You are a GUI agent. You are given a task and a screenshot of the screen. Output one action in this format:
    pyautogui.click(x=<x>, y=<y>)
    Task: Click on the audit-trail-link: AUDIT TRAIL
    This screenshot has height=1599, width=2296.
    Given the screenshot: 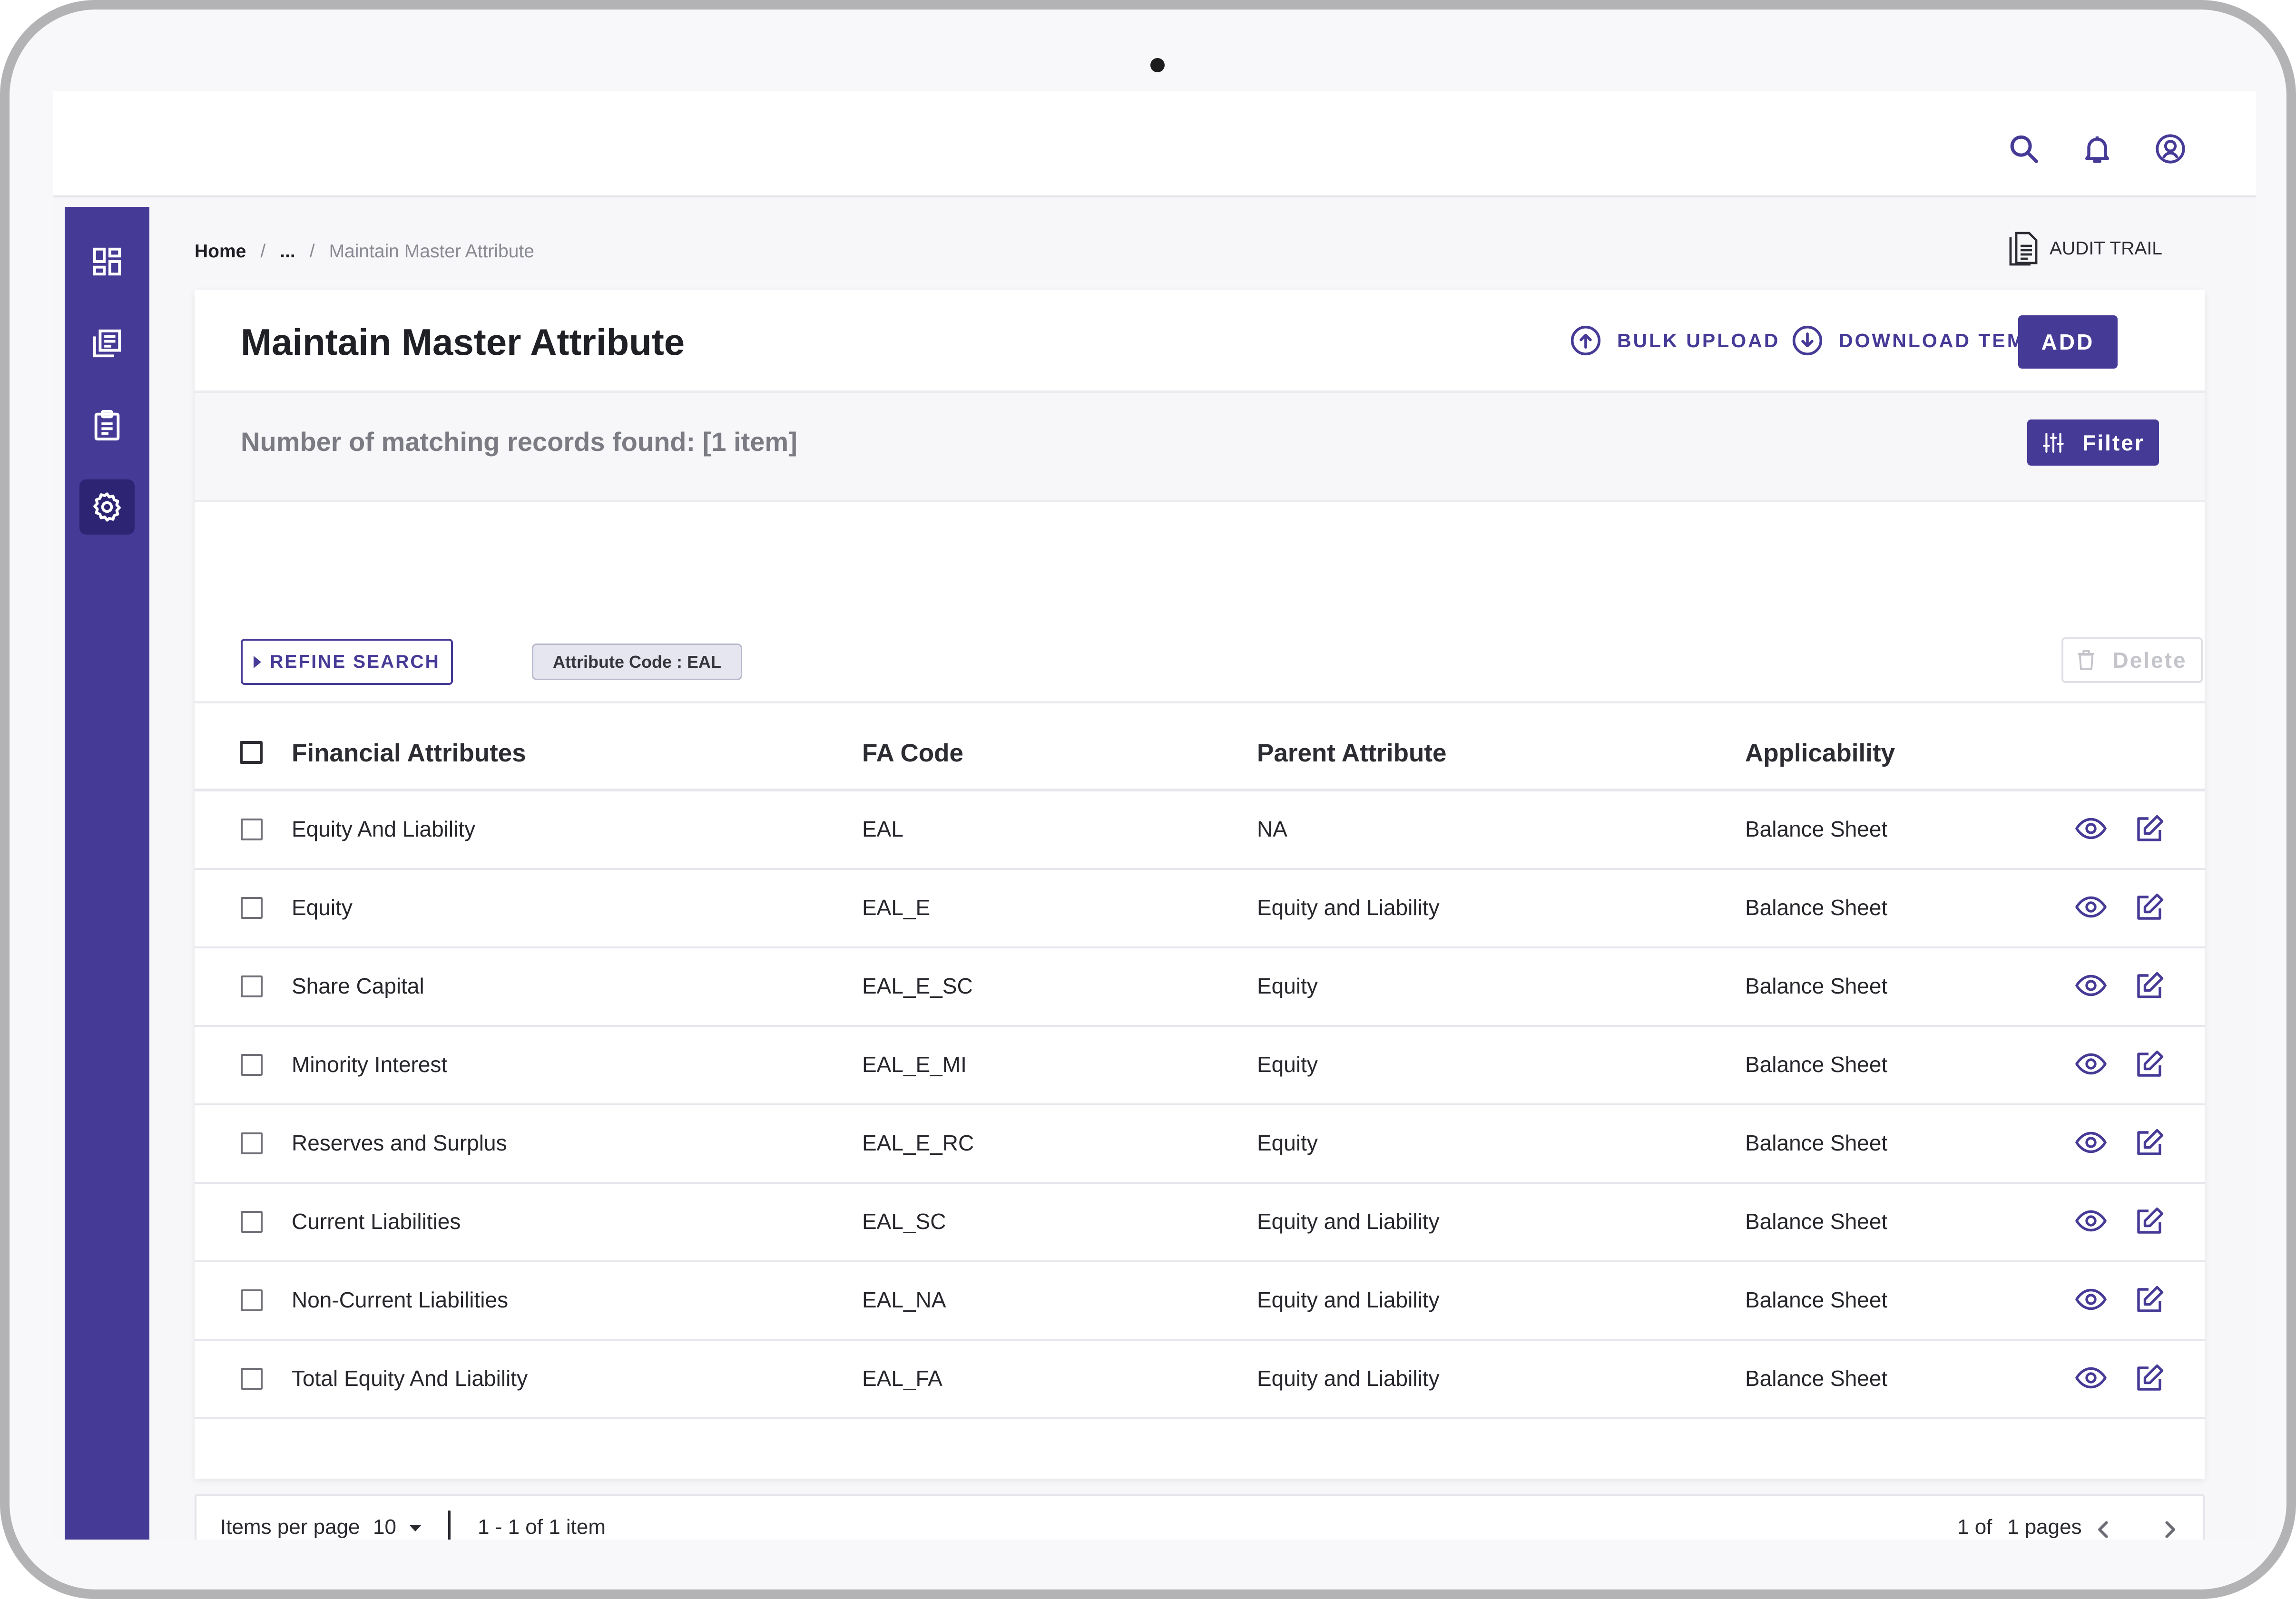 What is the action you would take?
    pyautogui.click(x=2085, y=249)
    